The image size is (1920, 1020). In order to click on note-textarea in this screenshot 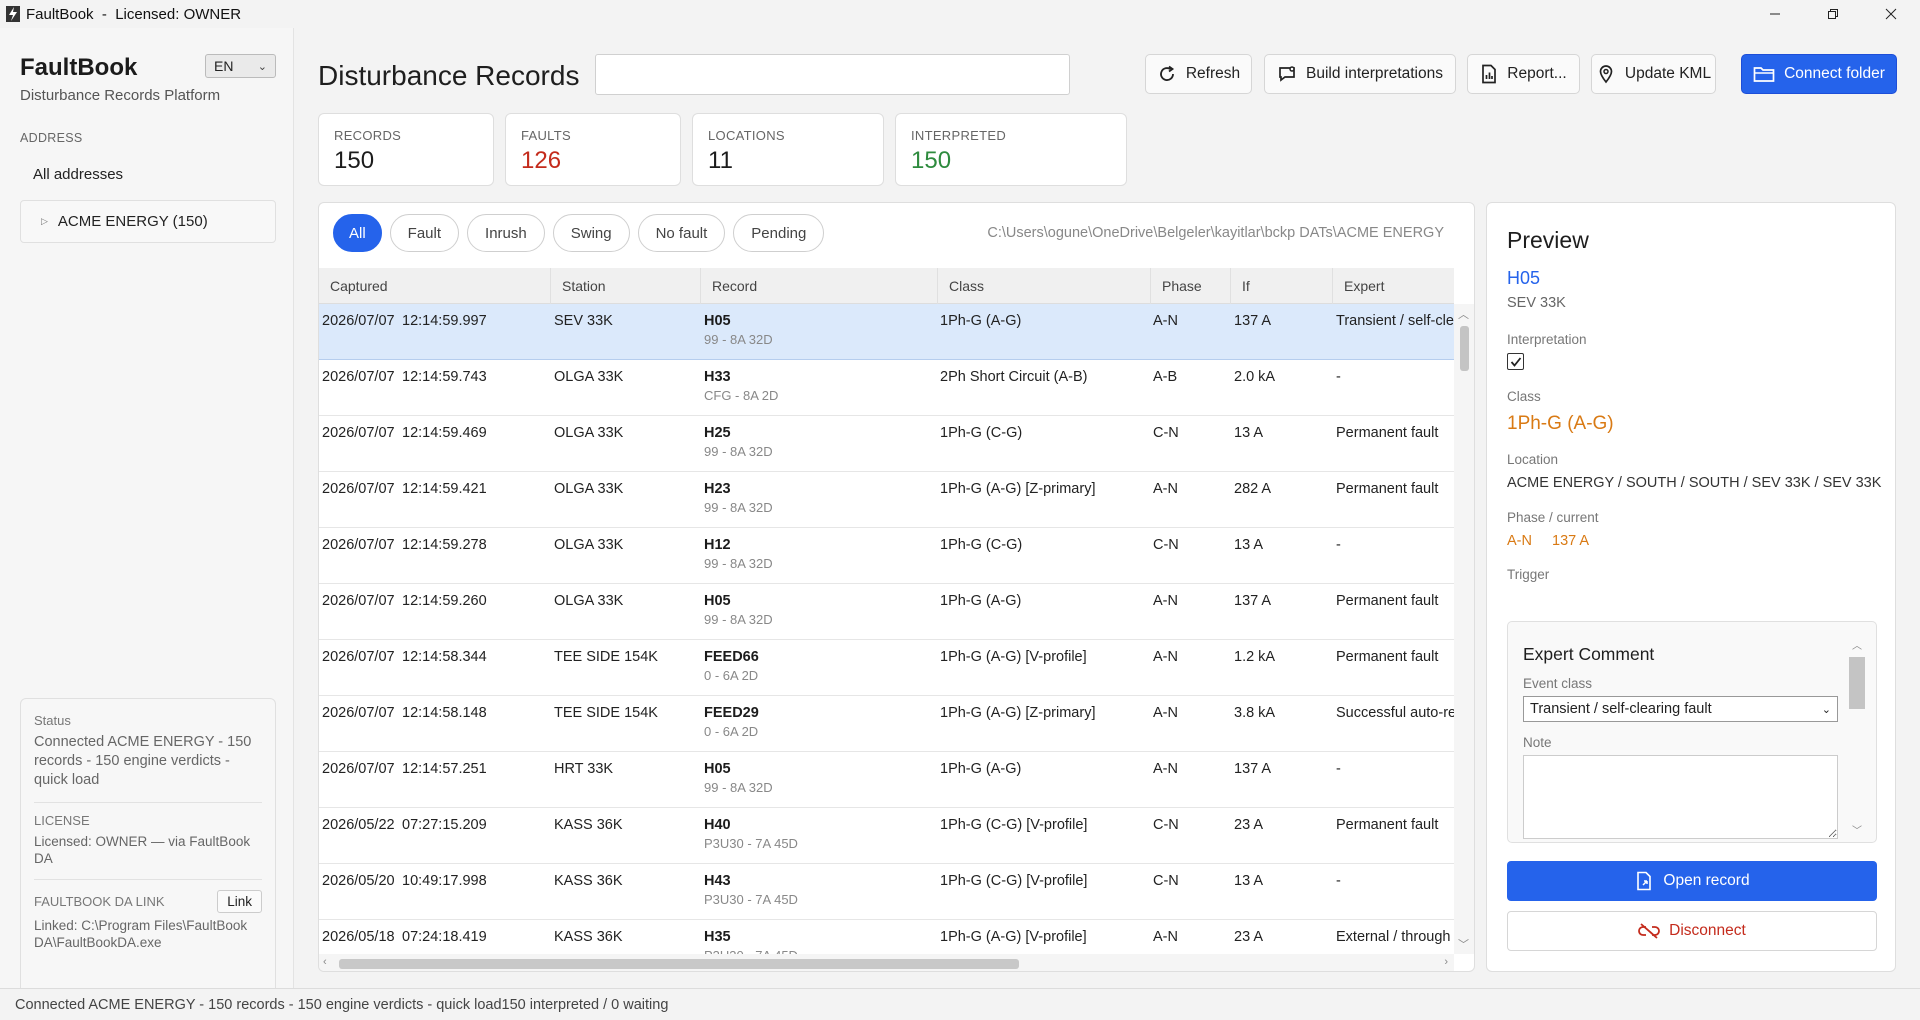, I will do `click(1680, 797)`.